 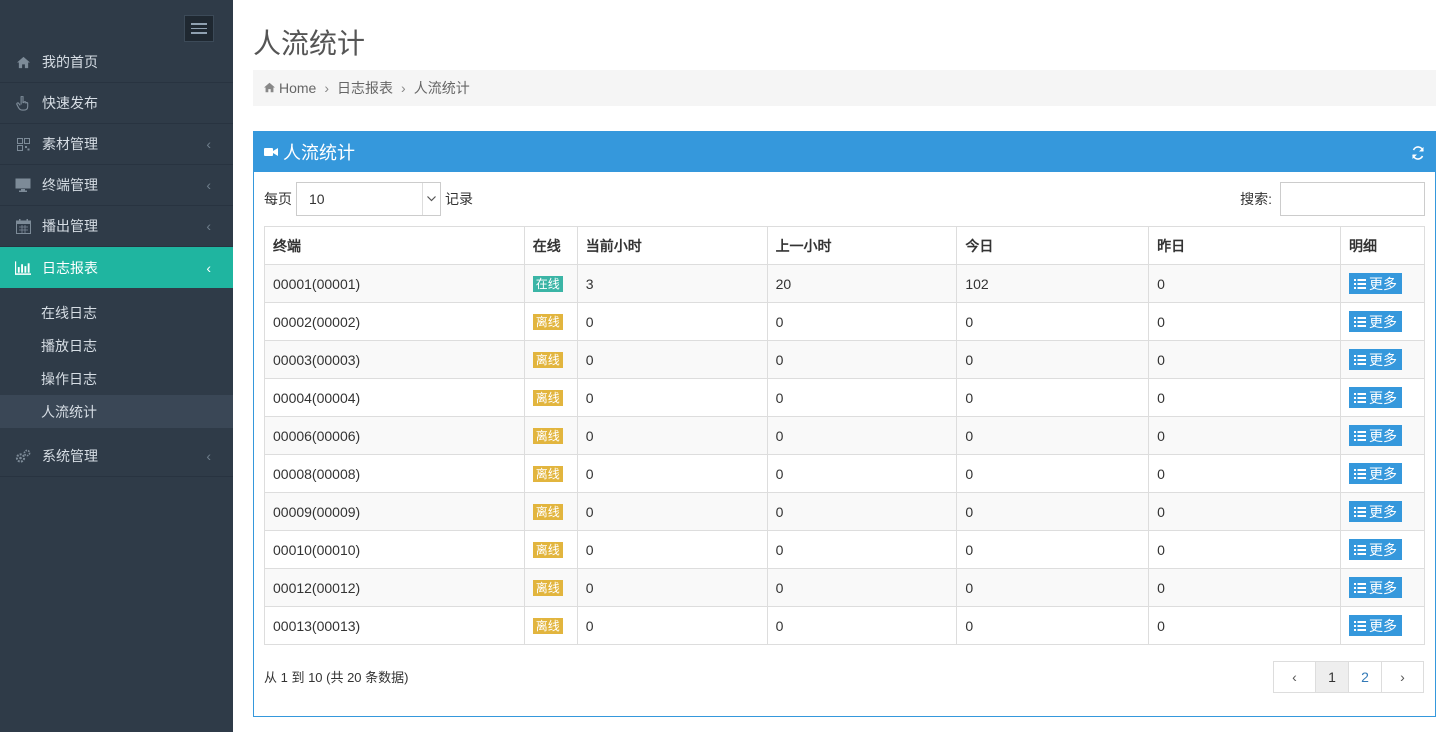 What do you see at coordinates (70, 144) in the screenshot?
I see `sidebar-item-label: 素材管理` at bounding box center [70, 144].